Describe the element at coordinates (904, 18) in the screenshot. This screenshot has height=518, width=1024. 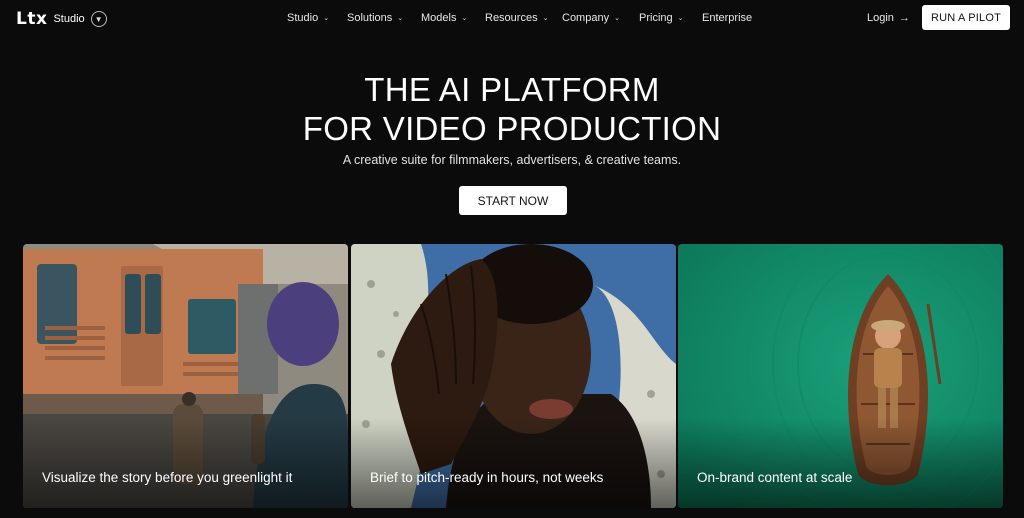
I see `arrow-right-icon: →` at that location.